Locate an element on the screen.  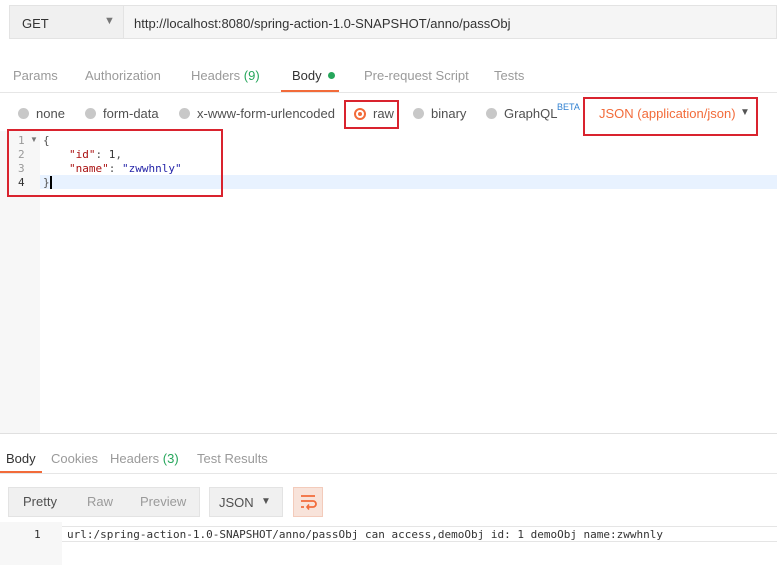
active-tab-indicator is located at coordinates (310, 91).